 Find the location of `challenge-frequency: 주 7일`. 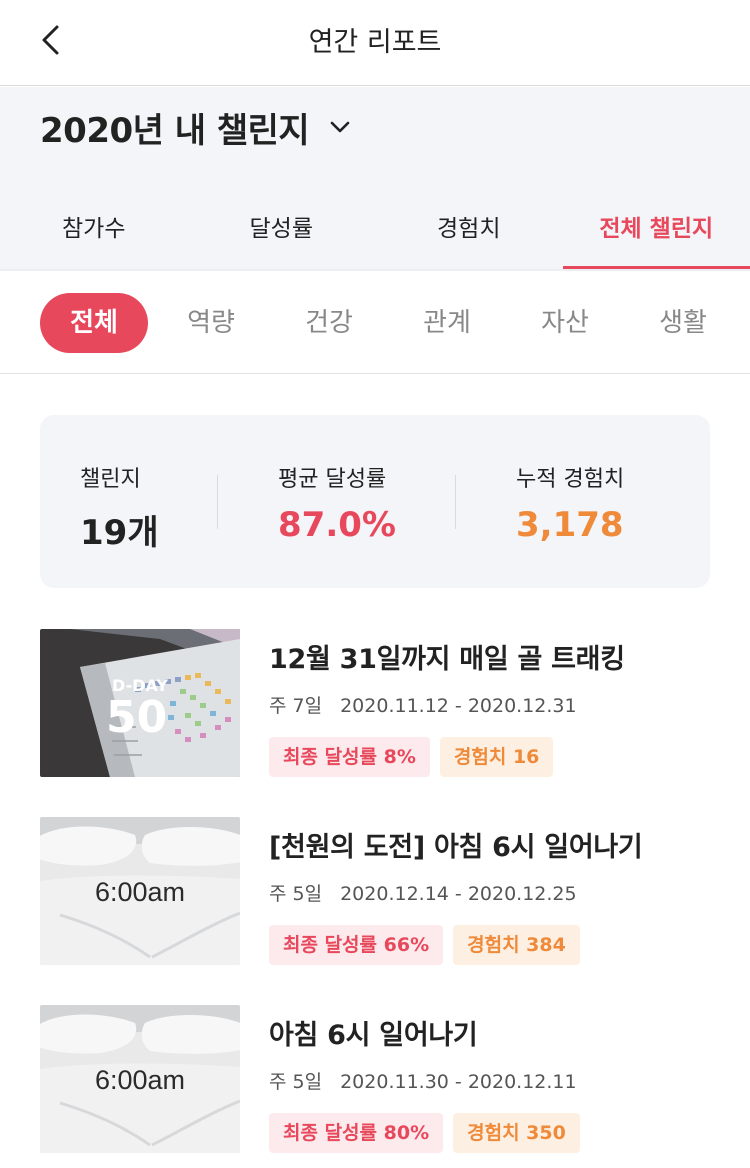

challenge-frequency: 주 7일 is located at coordinates (296, 706).